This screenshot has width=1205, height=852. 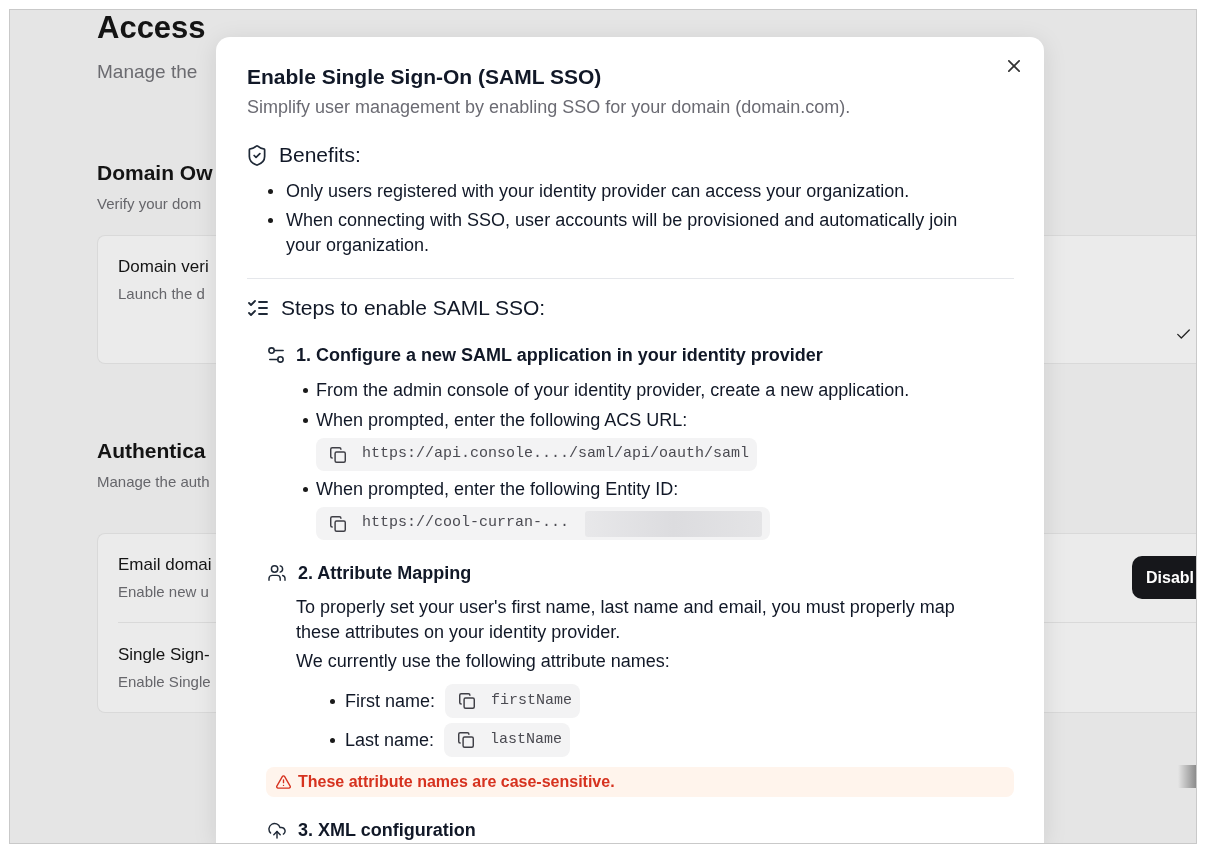 What do you see at coordinates (151, 28) in the screenshot?
I see `page-title: Access` at bounding box center [151, 28].